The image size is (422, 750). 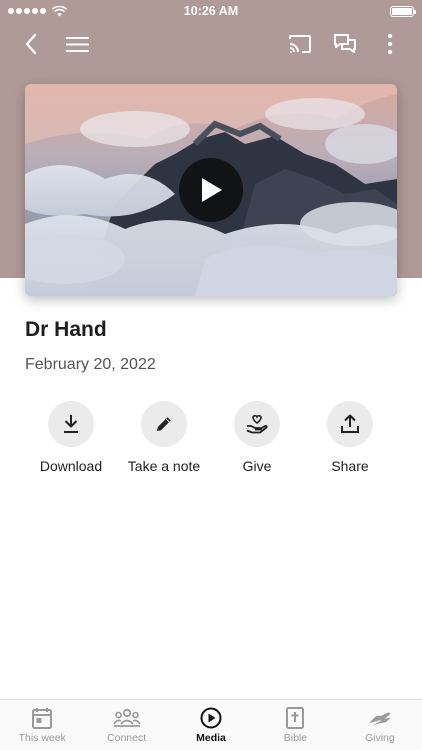 What do you see at coordinates (295, 718) in the screenshot?
I see `bible-icon` at bounding box center [295, 718].